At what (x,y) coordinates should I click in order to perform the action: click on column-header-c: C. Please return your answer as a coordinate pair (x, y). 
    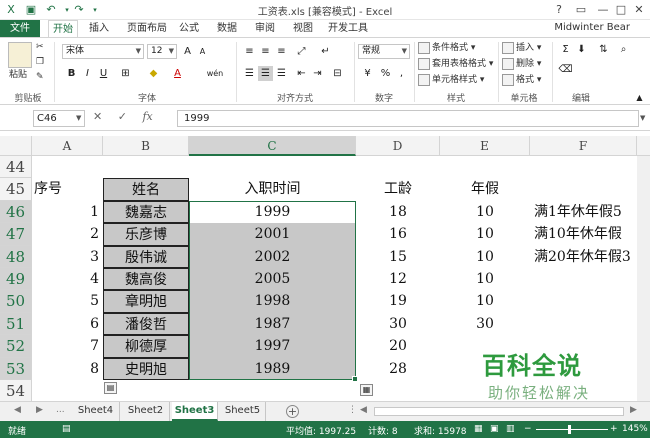
    Looking at the image, I should click on (272, 146).